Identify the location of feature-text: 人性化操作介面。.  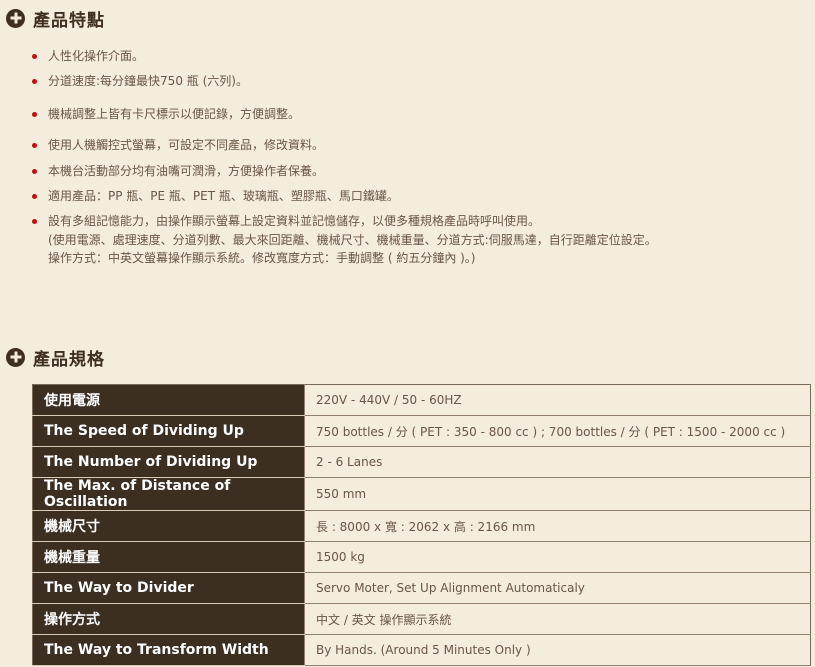
(96, 56).